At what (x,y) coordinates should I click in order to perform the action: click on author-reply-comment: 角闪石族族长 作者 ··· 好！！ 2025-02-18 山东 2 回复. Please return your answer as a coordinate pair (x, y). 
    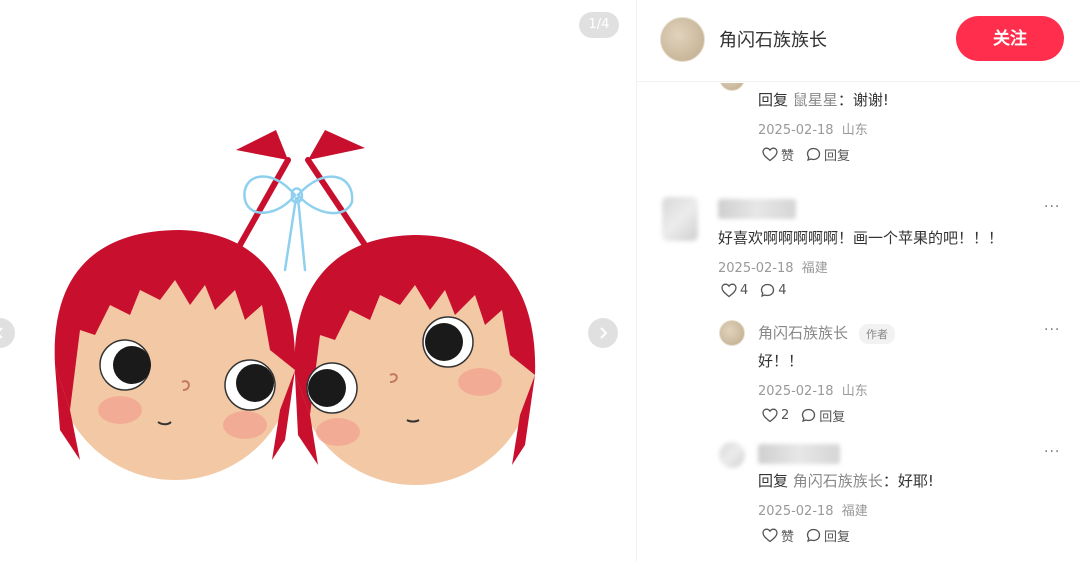
    Looking at the image, I should click on (858, 371).